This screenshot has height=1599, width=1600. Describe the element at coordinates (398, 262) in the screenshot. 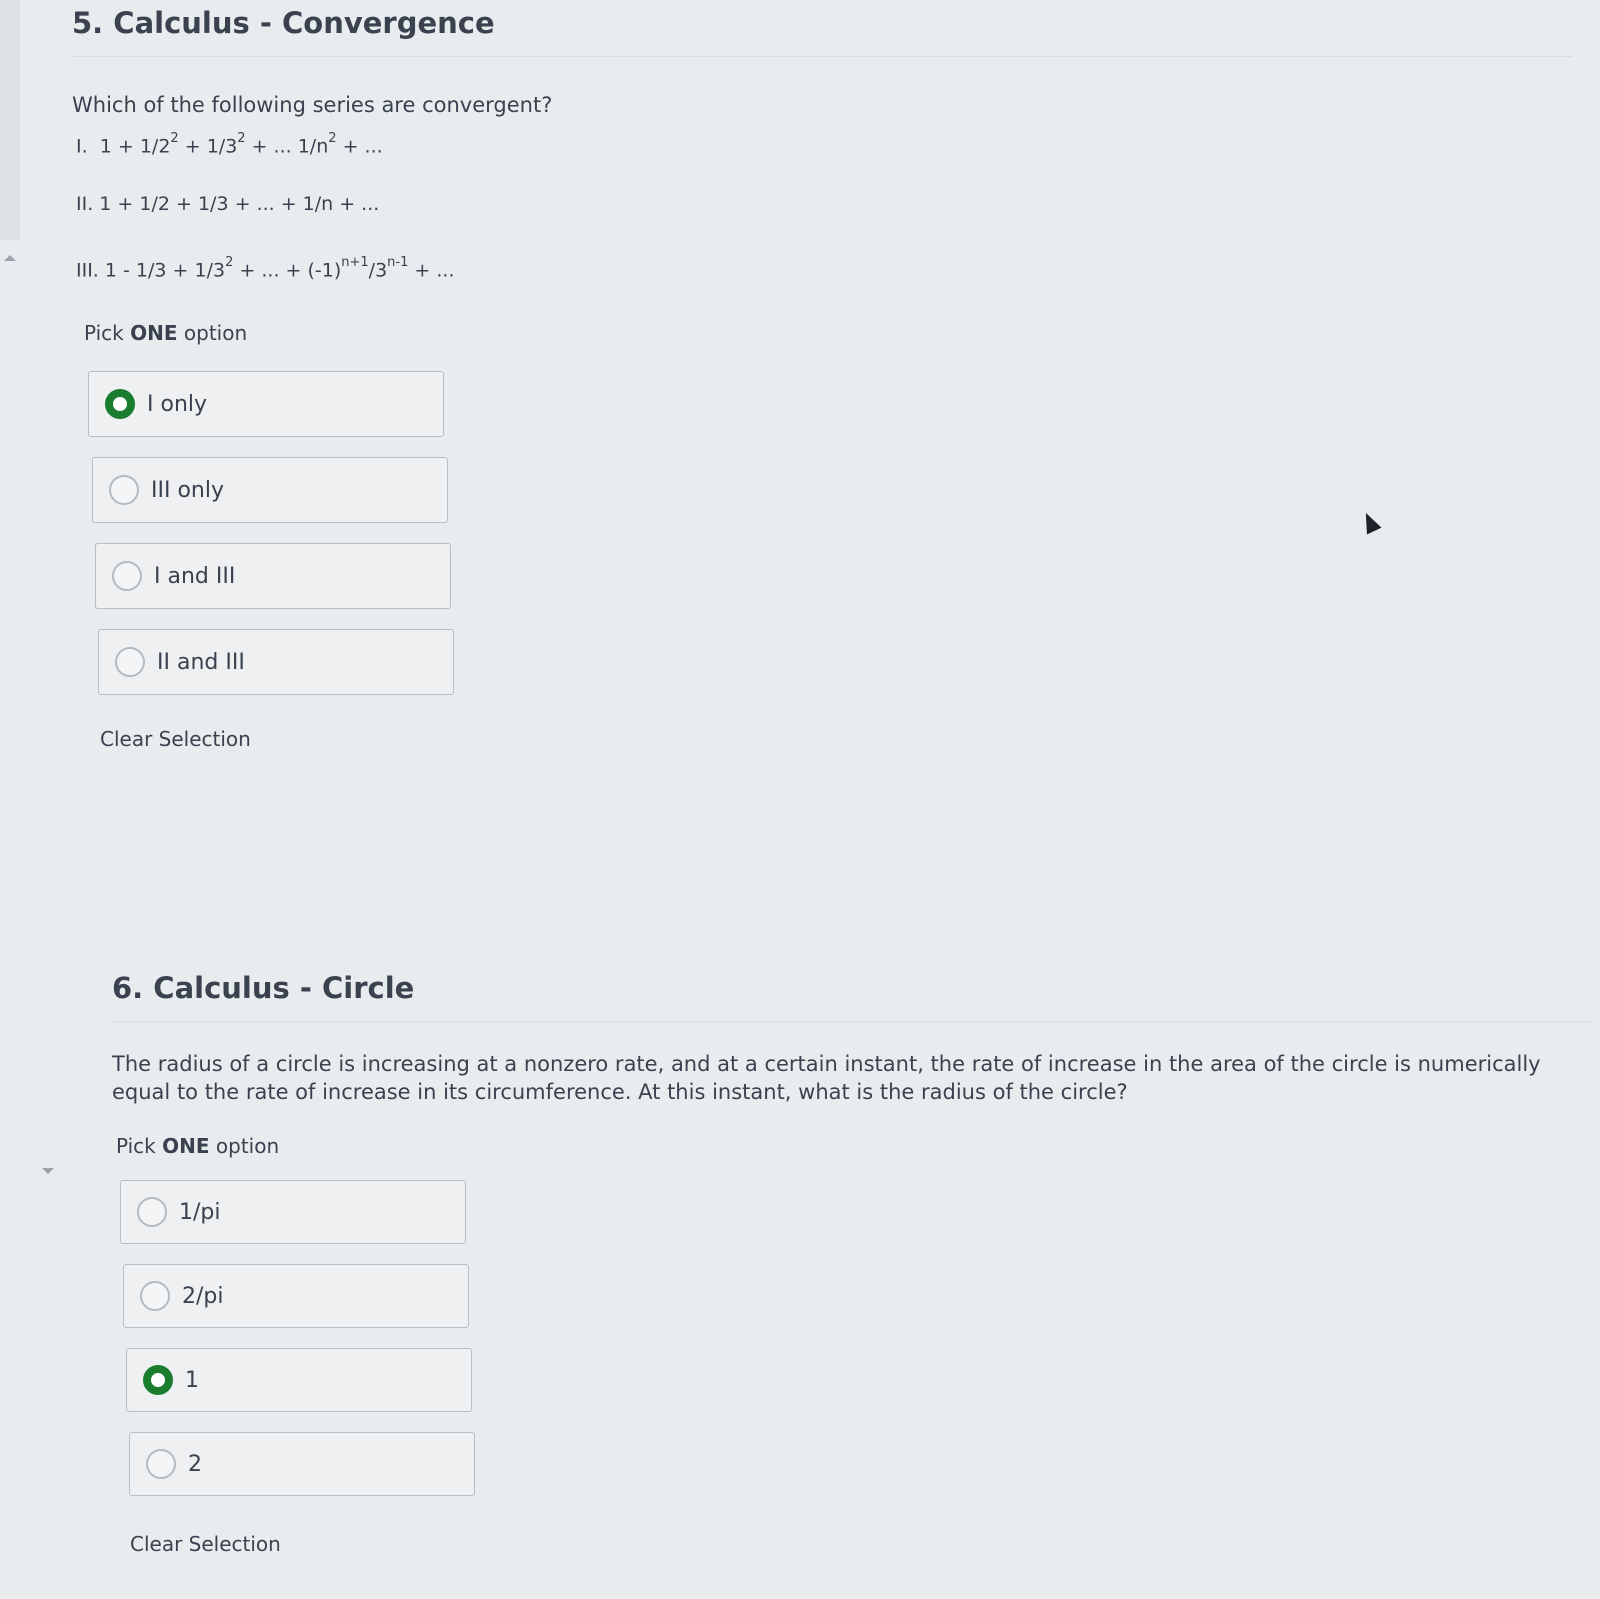

I see `series-exponent: n-1` at that location.